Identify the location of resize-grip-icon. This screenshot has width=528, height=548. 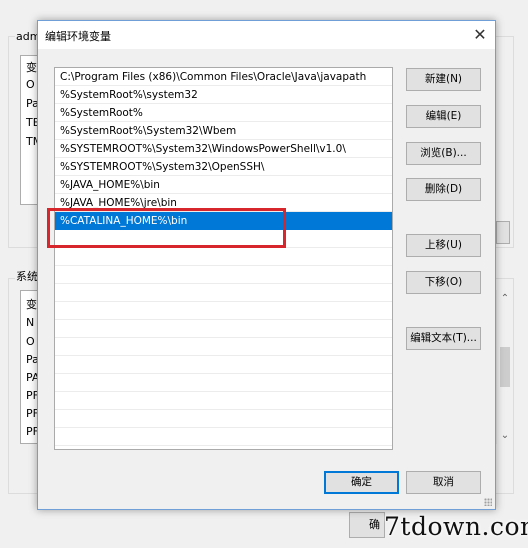
(488, 502).